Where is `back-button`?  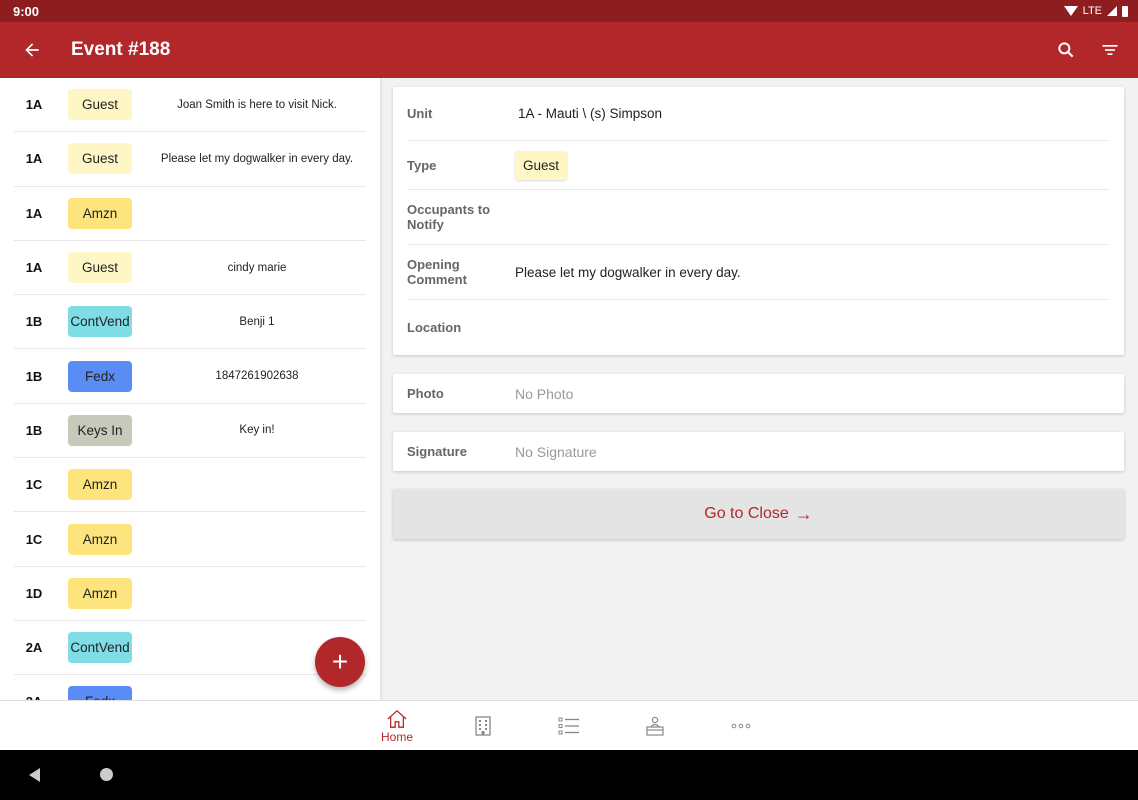
back-button is located at coordinates (32, 50).